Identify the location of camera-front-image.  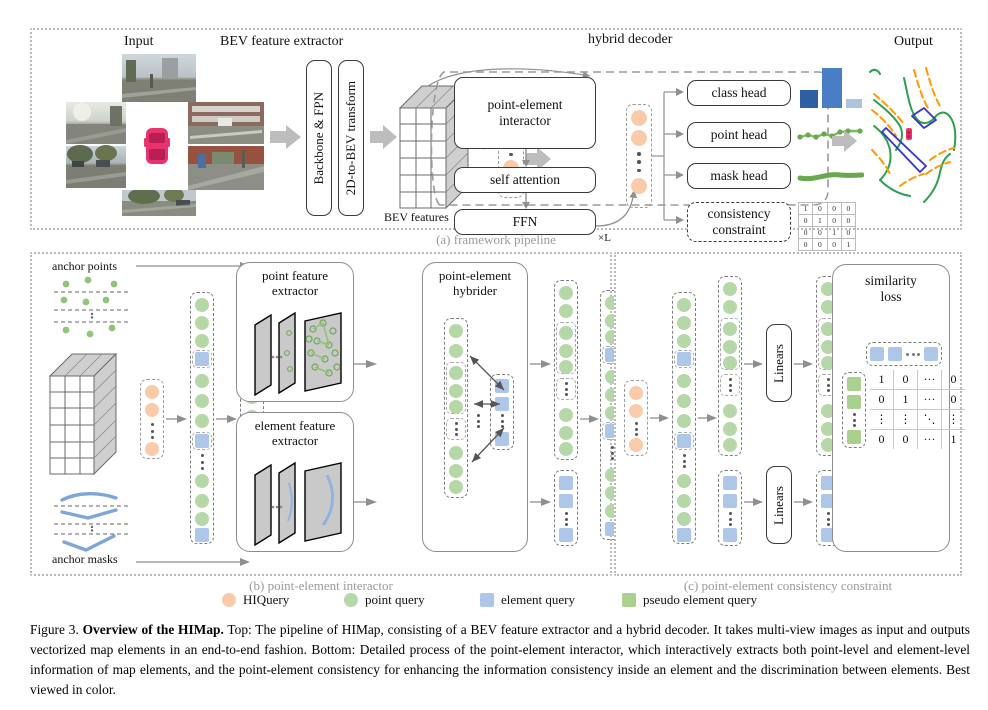
(159, 78).